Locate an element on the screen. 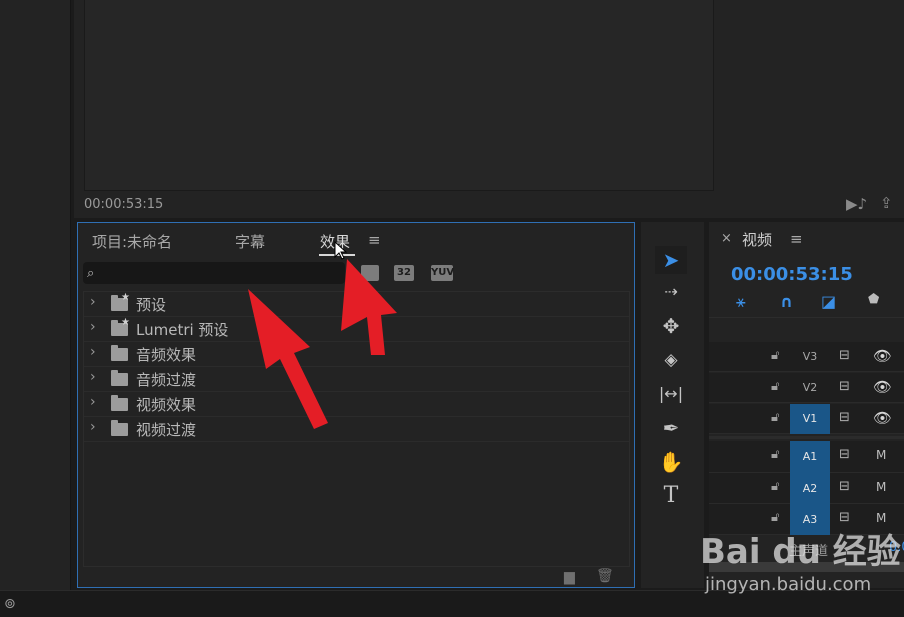 This screenshot has height=617, width=904. tree-item-label: 音频效果 is located at coordinates (166, 355).